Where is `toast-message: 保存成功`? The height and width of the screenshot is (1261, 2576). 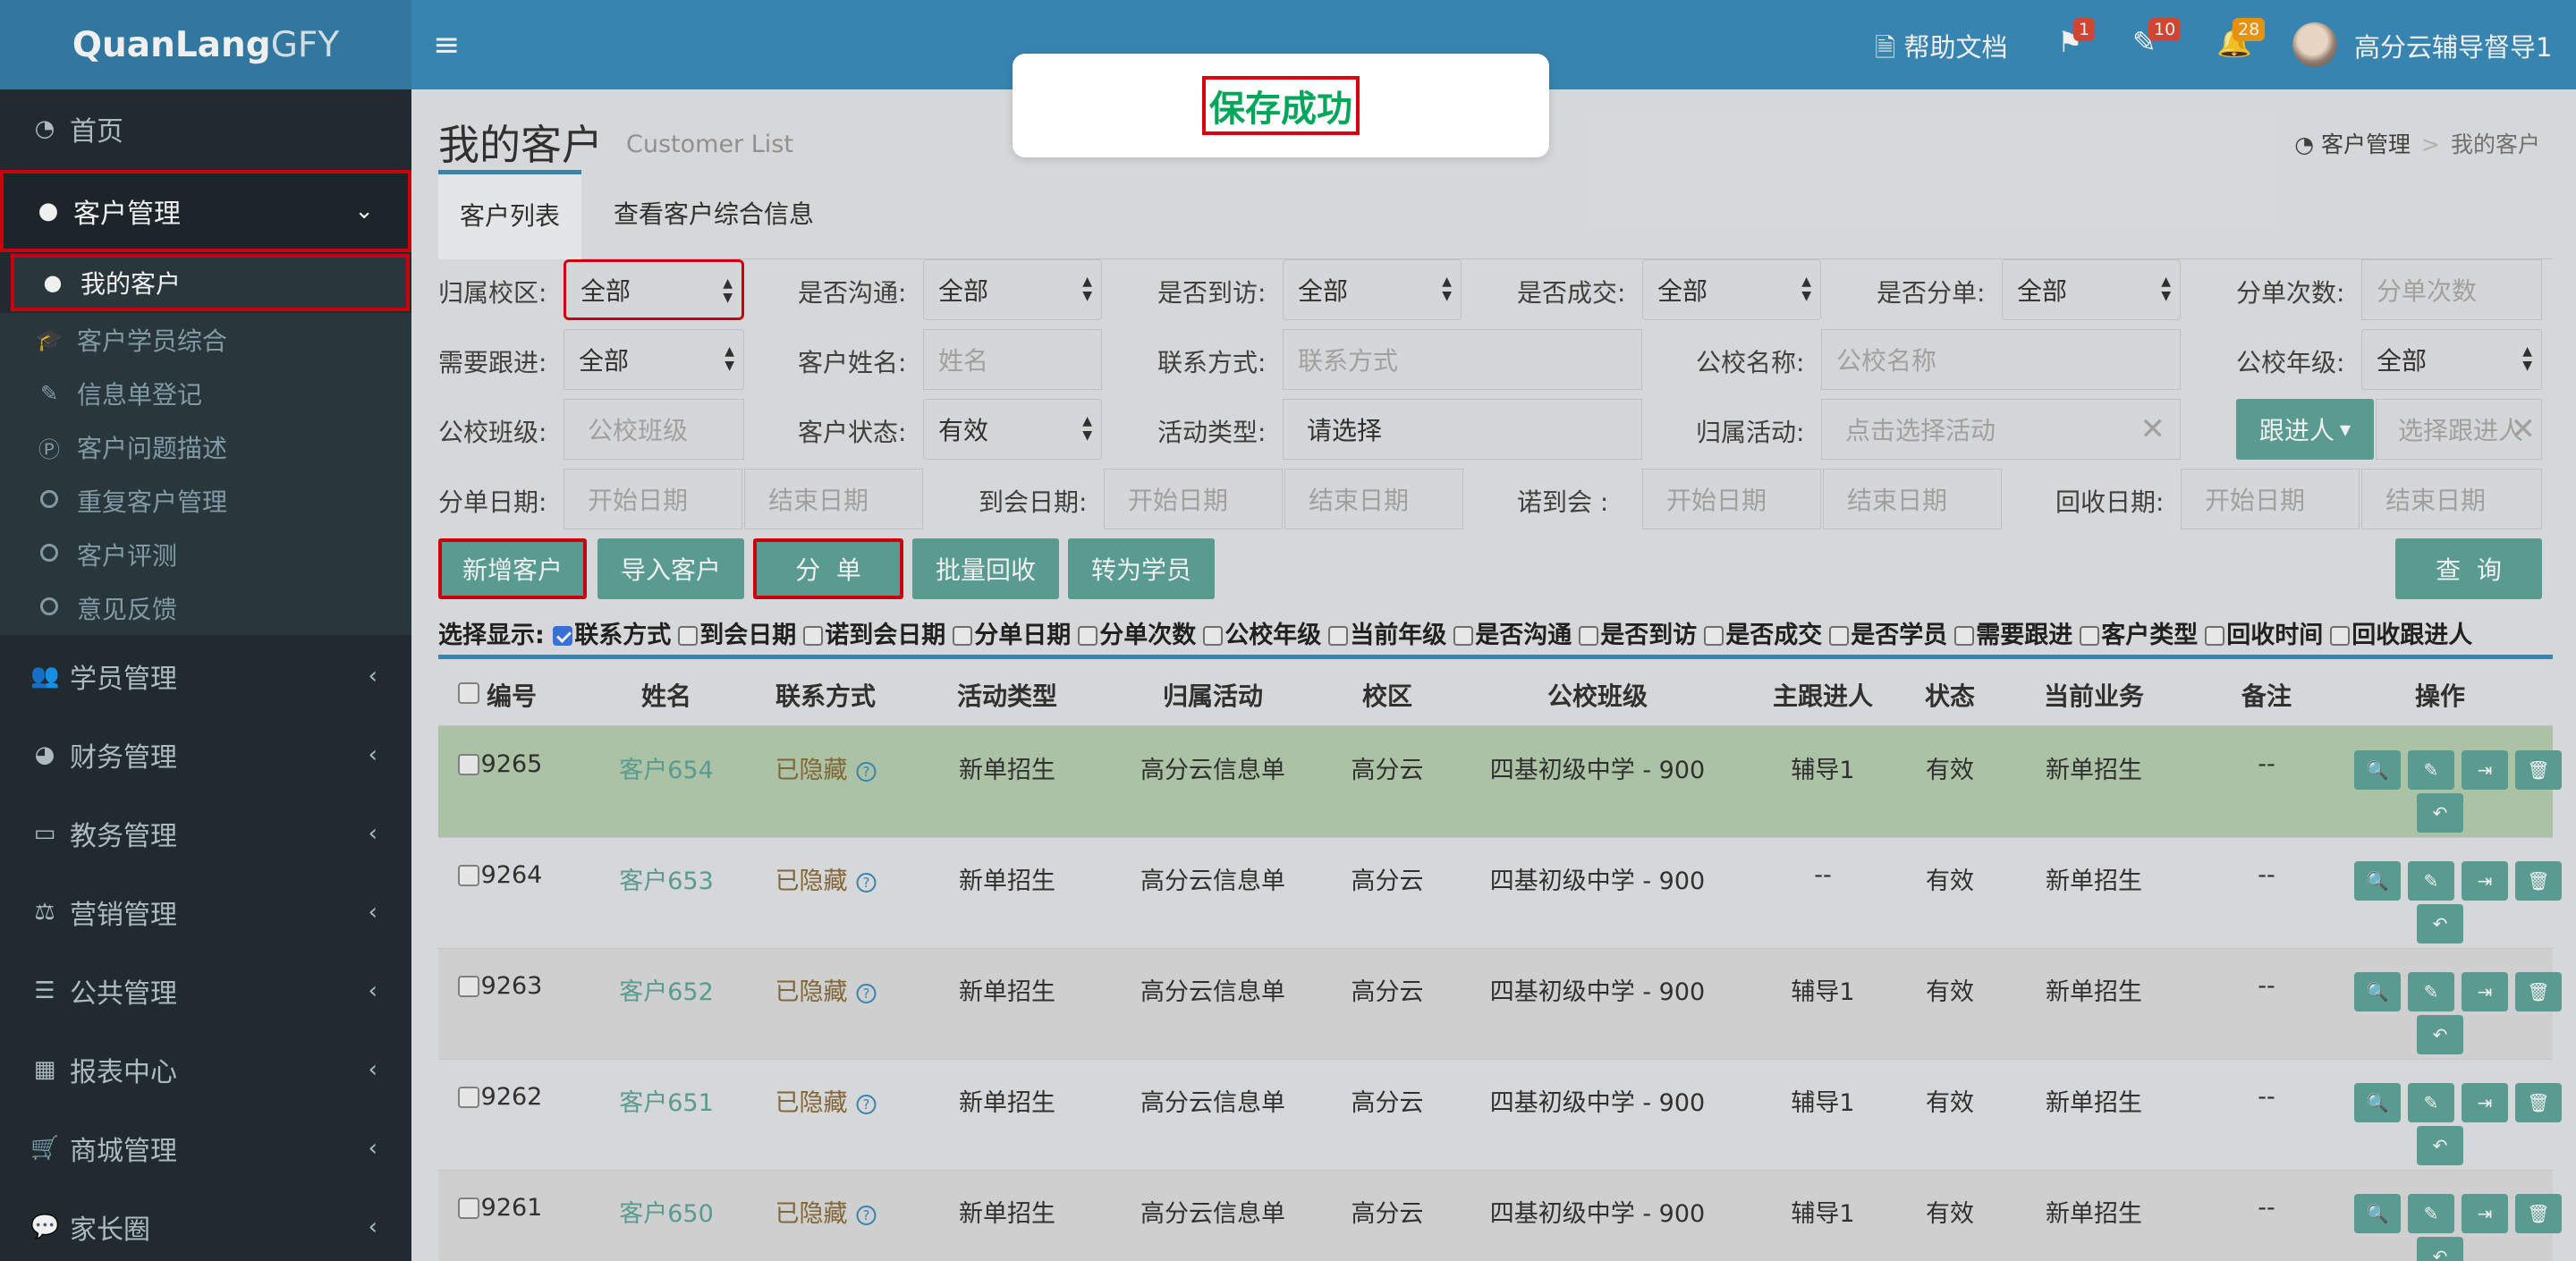
toast-message: 保存成功 is located at coordinates (1281, 105).